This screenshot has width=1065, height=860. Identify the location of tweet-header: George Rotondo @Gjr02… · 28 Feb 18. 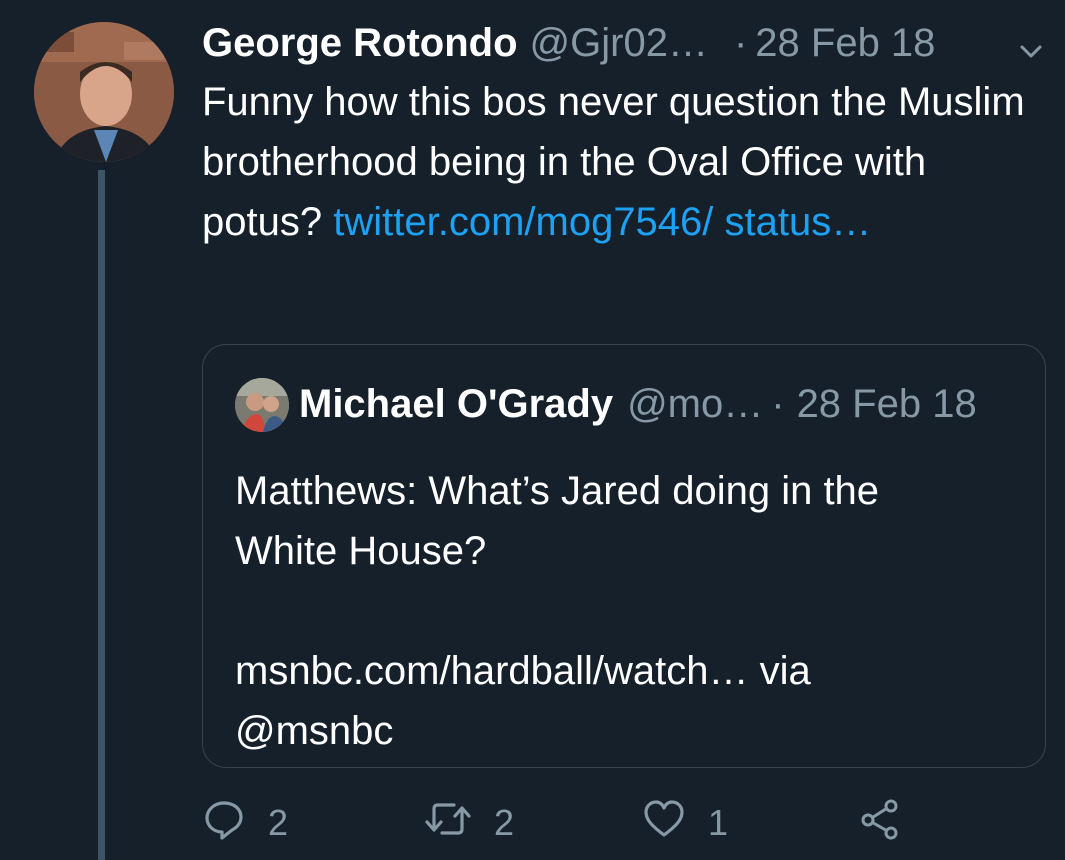
(623, 43).